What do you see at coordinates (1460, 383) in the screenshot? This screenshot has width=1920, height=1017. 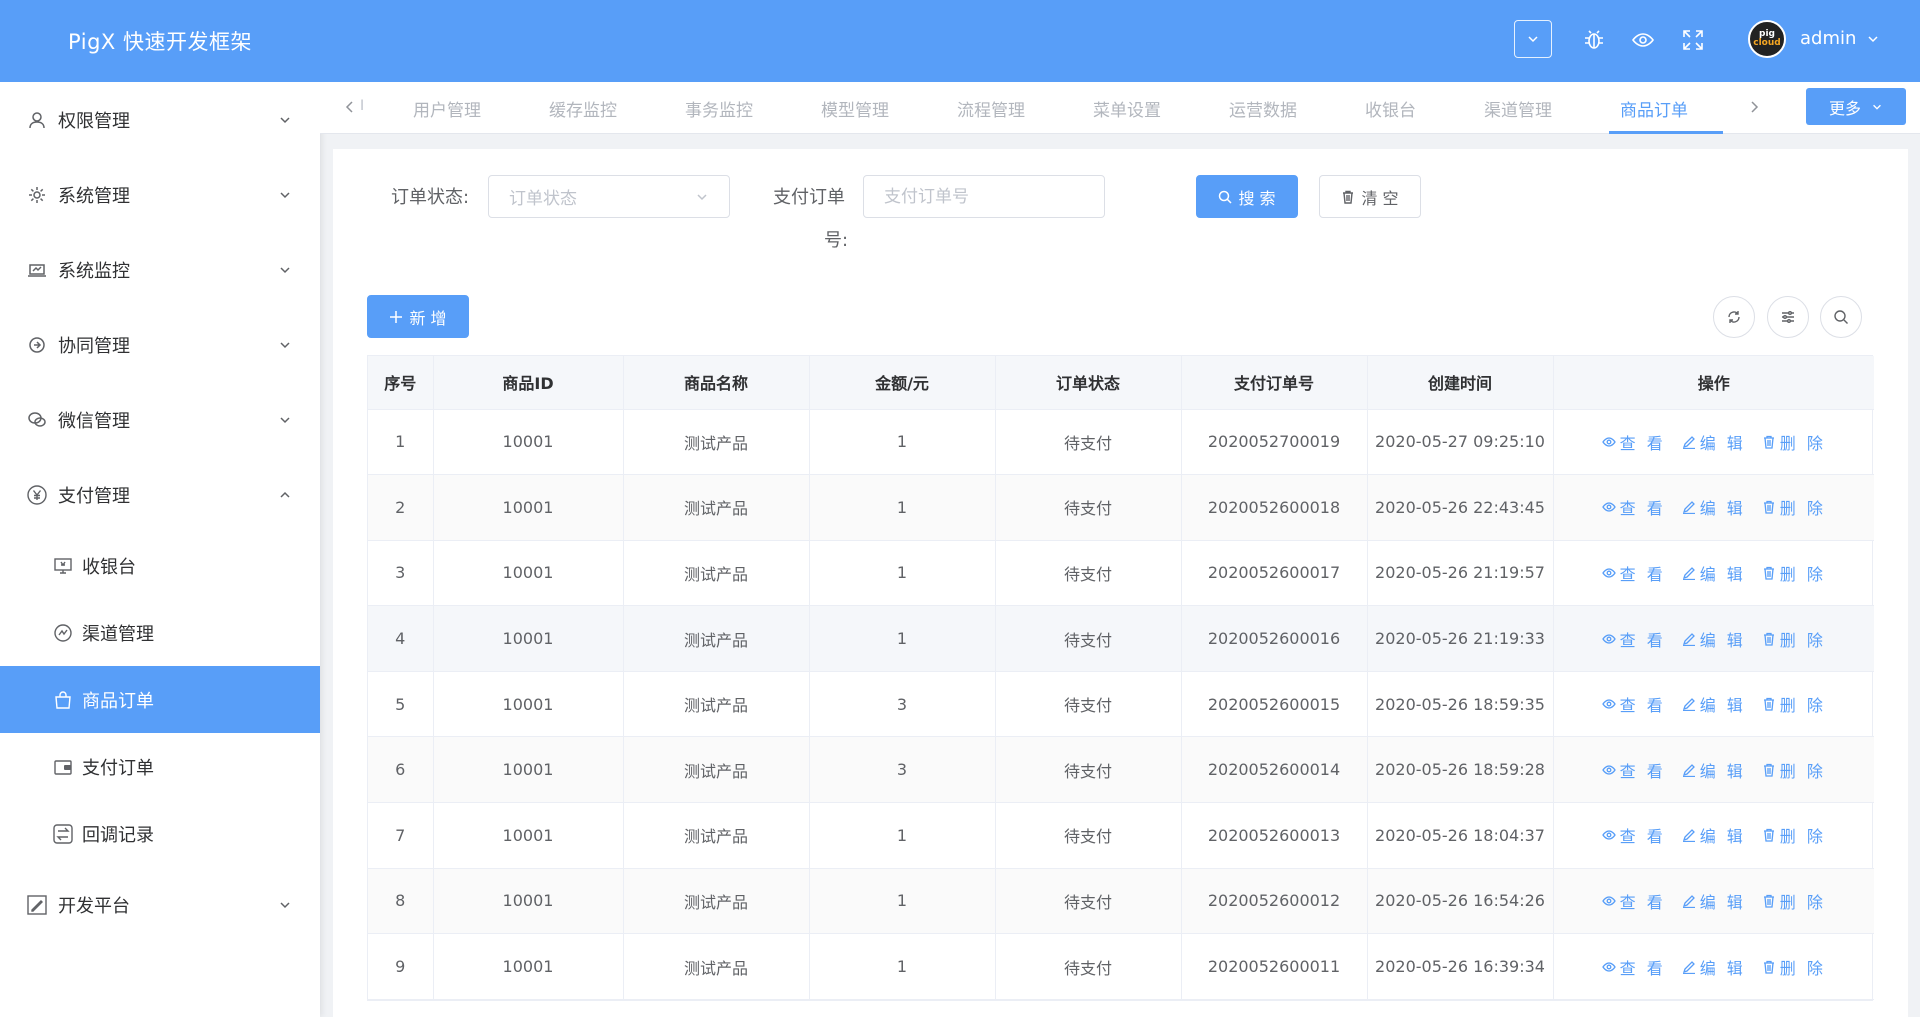 I see `column-header: 创建时间` at bounding box center [1460, 383].